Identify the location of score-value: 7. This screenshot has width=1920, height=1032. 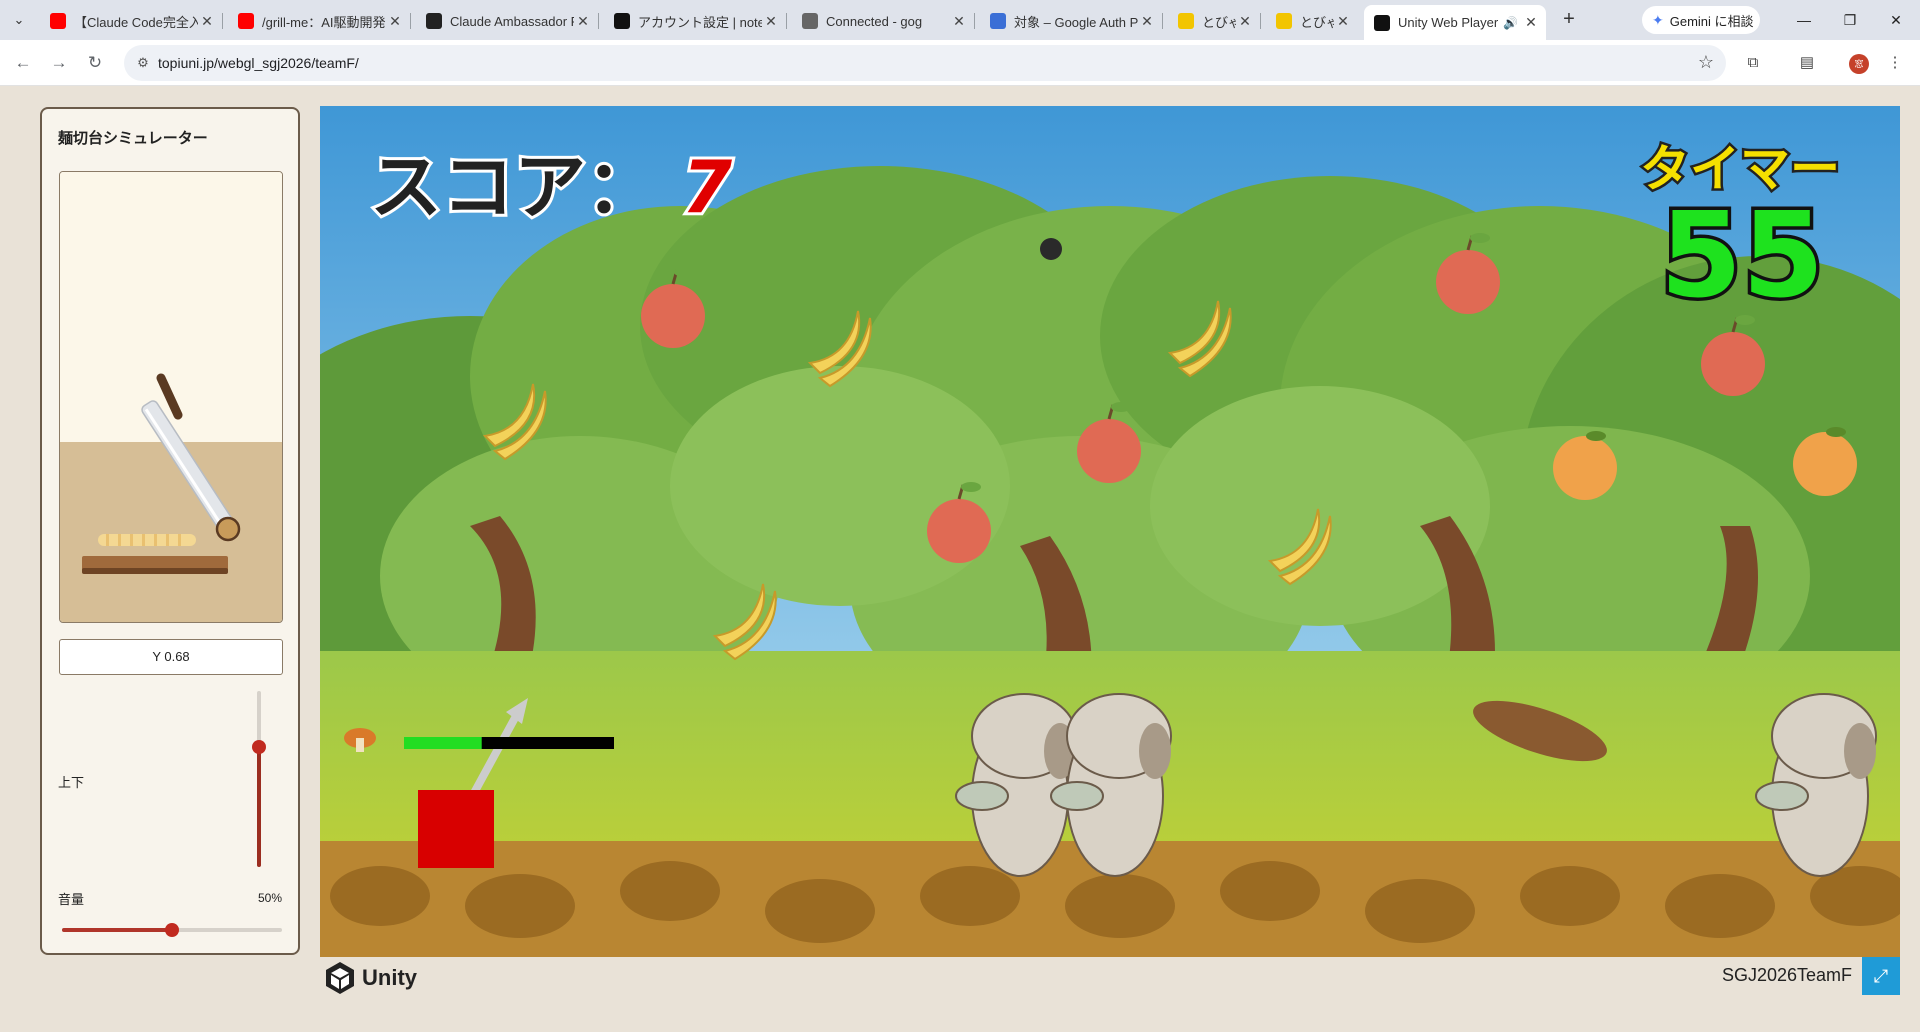
(707, 187).